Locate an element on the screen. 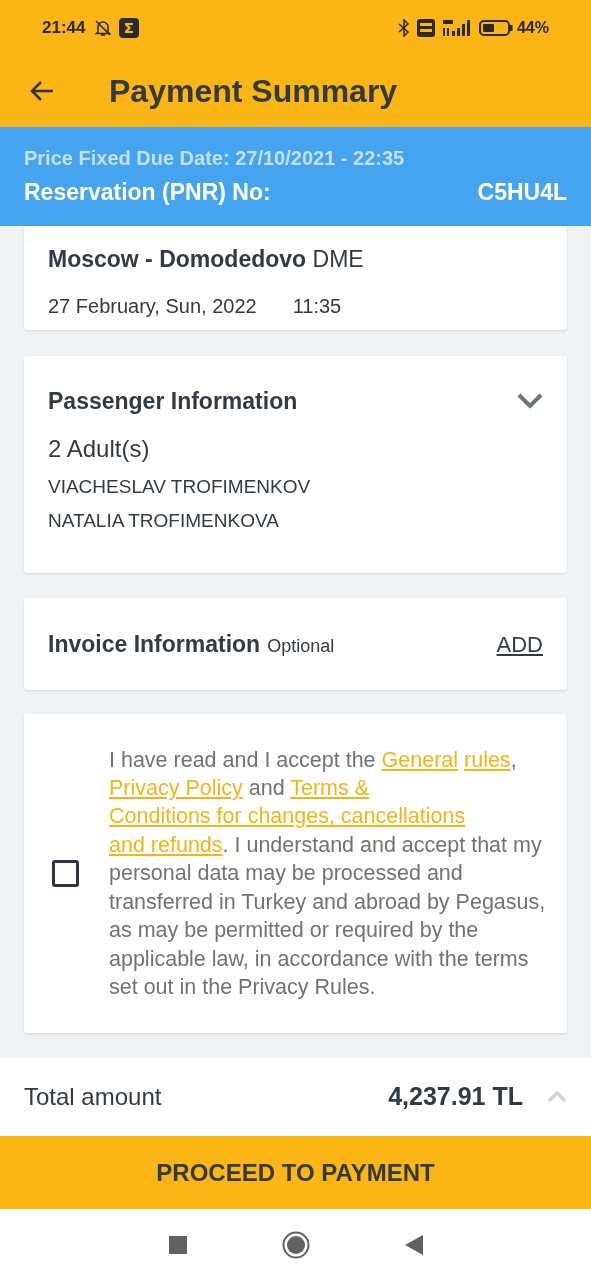  add-link: ADD is located at coordinates (519, 644).